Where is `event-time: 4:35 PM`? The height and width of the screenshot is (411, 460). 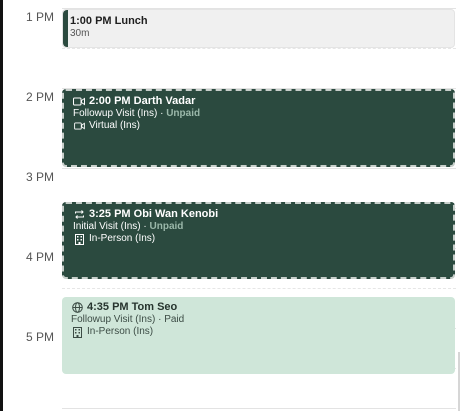
event-time: 4:35 PM is located at coordinates (108, 307).